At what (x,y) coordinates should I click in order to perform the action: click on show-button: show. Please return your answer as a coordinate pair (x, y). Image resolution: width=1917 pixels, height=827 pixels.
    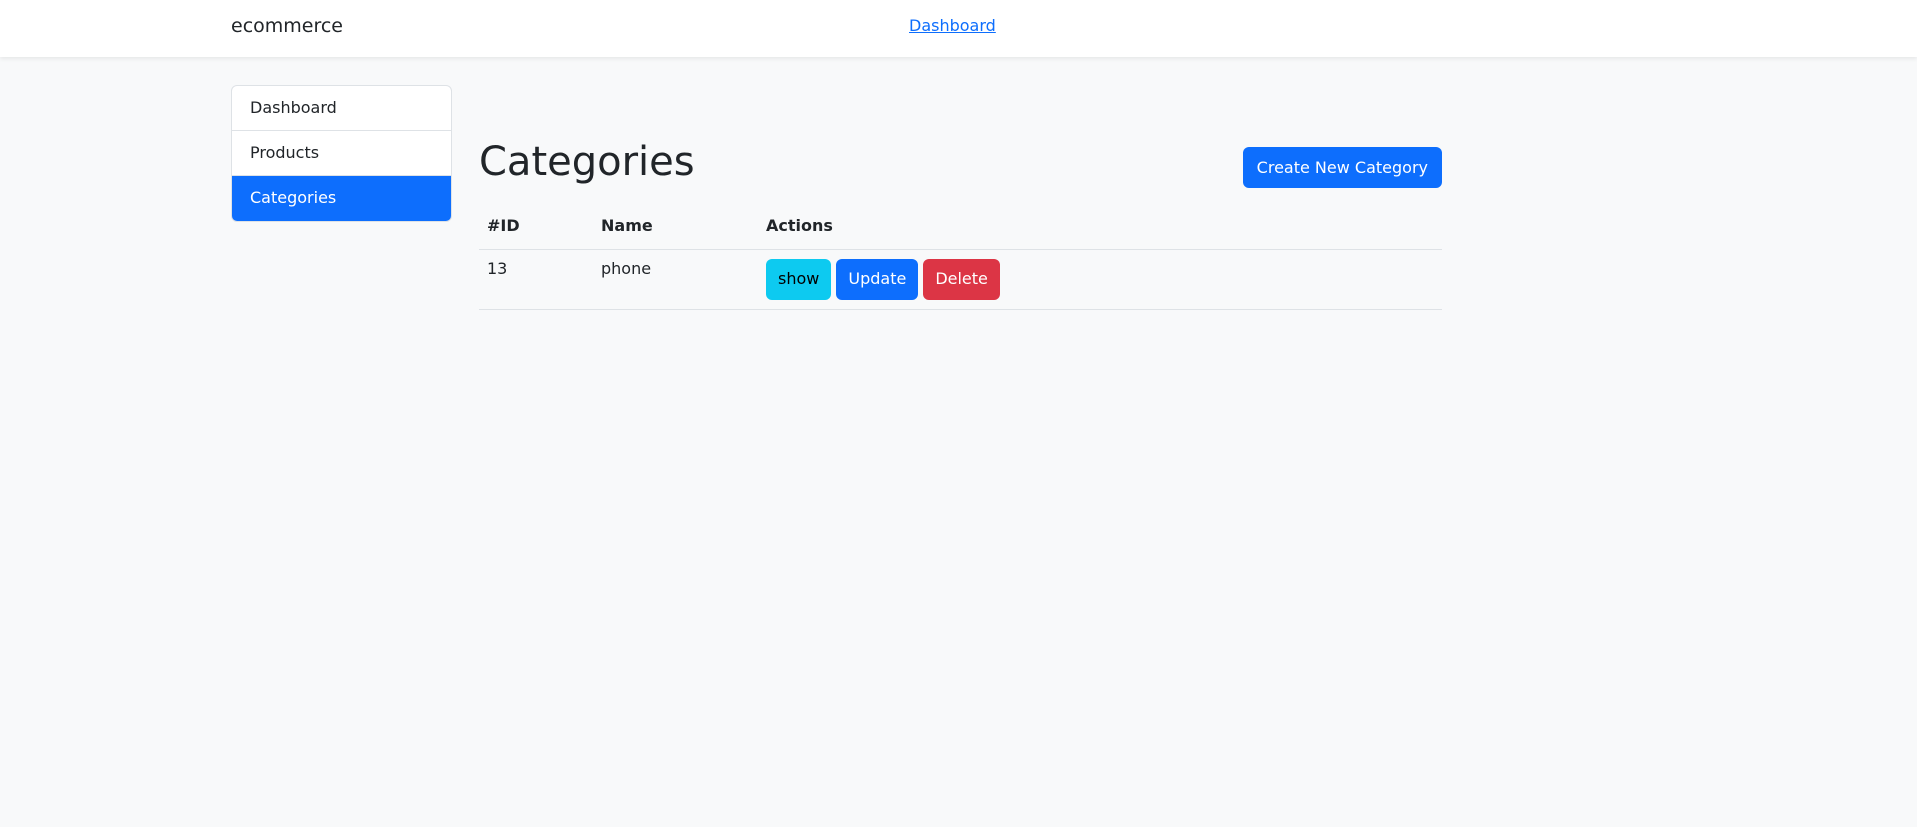
    Looking at the image, I should click on (799, 279).